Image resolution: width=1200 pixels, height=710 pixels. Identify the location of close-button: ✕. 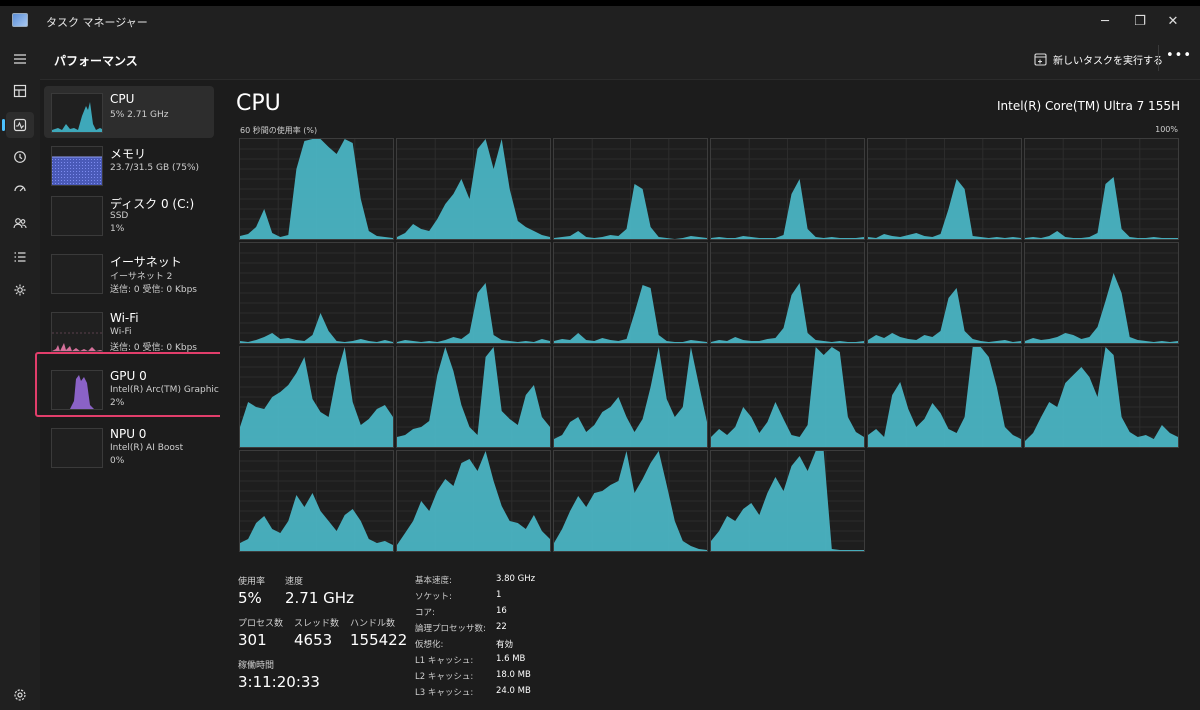
(1173, 21).